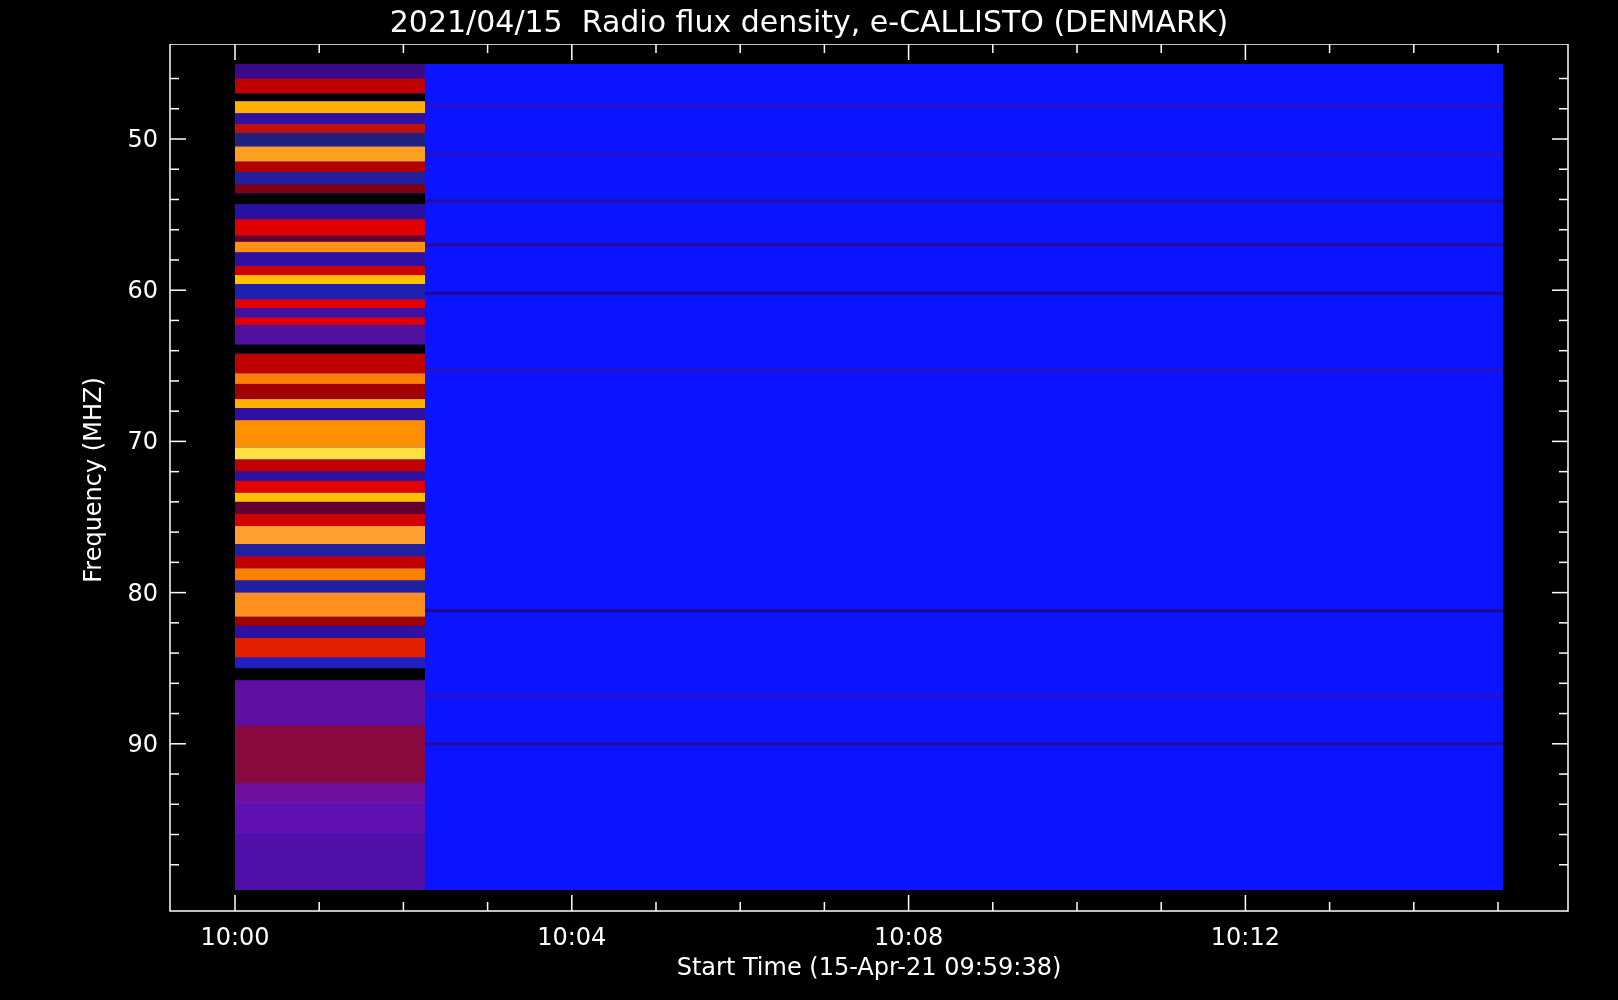  Describe the element at coordinates (142, 743) in the screenshot. I see `y-tick-label: 90` at that location.